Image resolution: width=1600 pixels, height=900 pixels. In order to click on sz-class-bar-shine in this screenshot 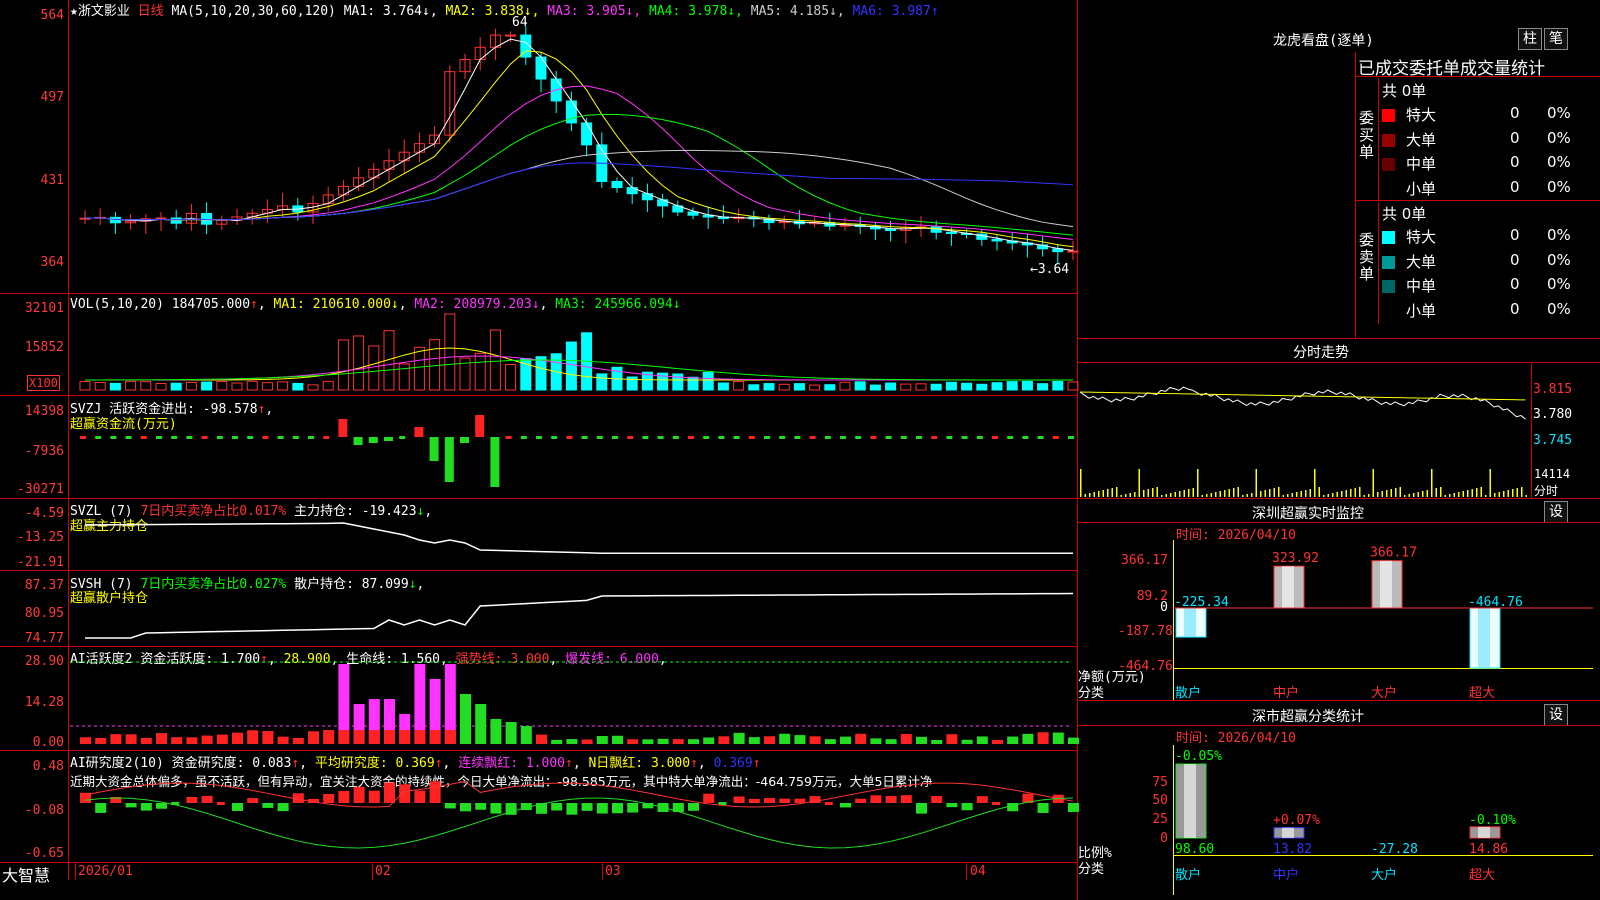, I will do `click(1190, 801)`.